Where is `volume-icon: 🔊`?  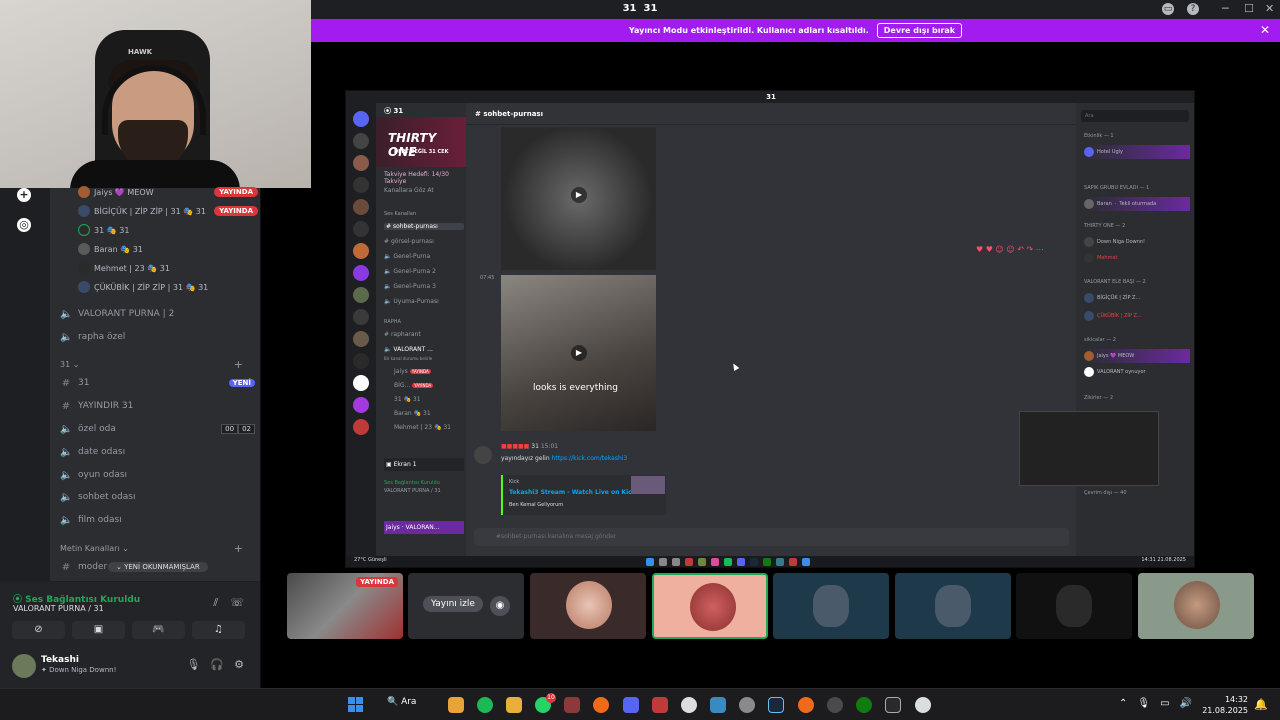
volume-icon: 🔊 is located at coordinates (1186, 703).